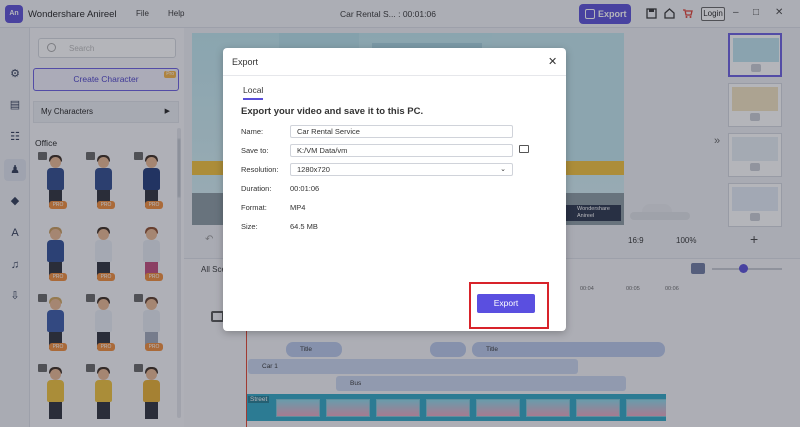 This screenshot has width=800, height=427. What do you see at coordinates (503, 169) in the screenshot?
I see `chevron-down-icon: ⌄` at bounding box center [503, 169].